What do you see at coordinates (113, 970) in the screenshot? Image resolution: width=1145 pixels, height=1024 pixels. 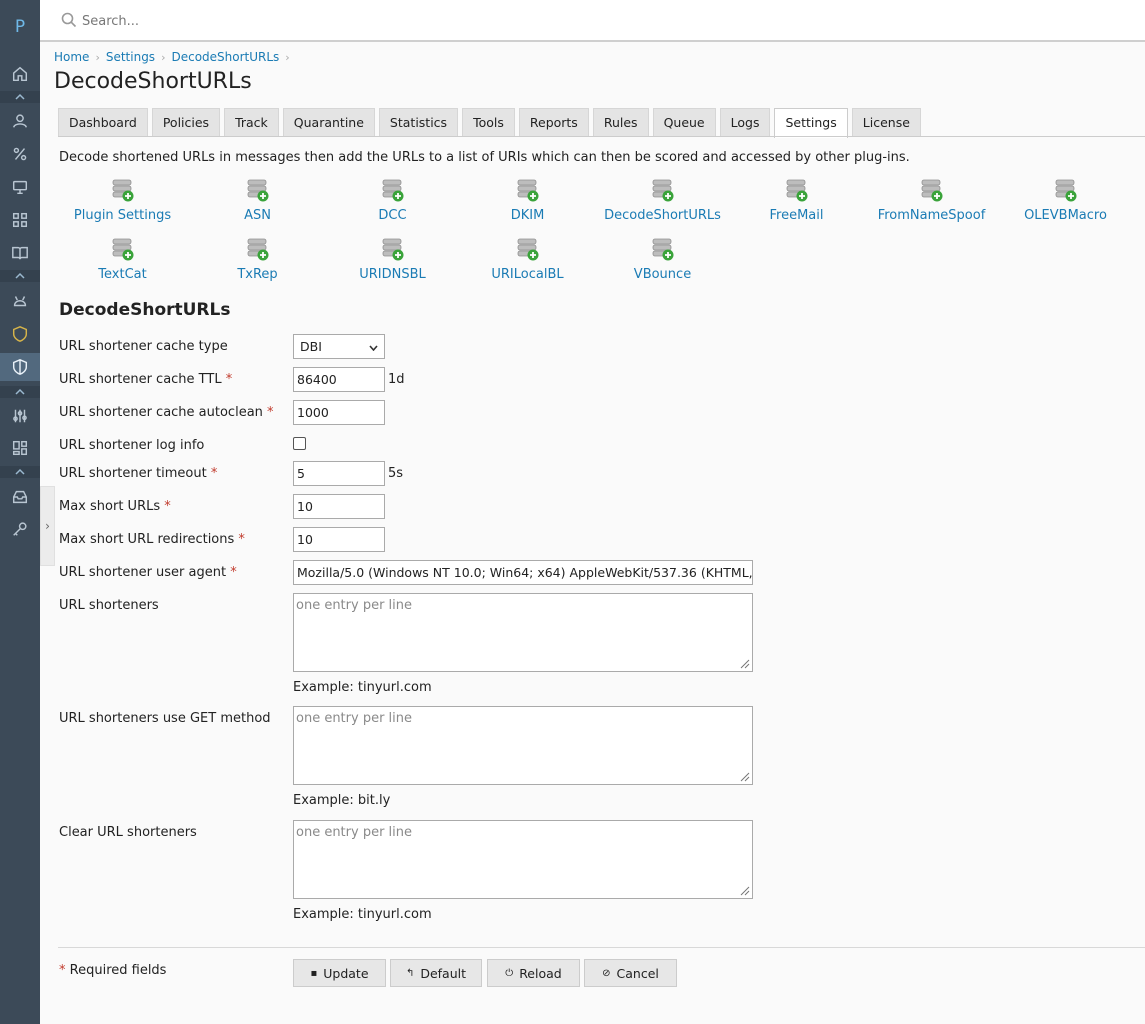 I see `required-fields-note: * Required fields` at bounding box center [113, 970].